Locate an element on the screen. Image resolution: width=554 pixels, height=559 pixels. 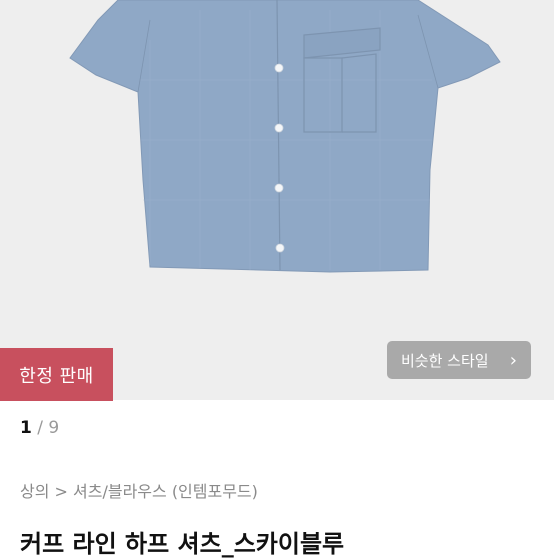
similar-style-button: 비슷한 스타일 › is located at coordinates (459, 360).